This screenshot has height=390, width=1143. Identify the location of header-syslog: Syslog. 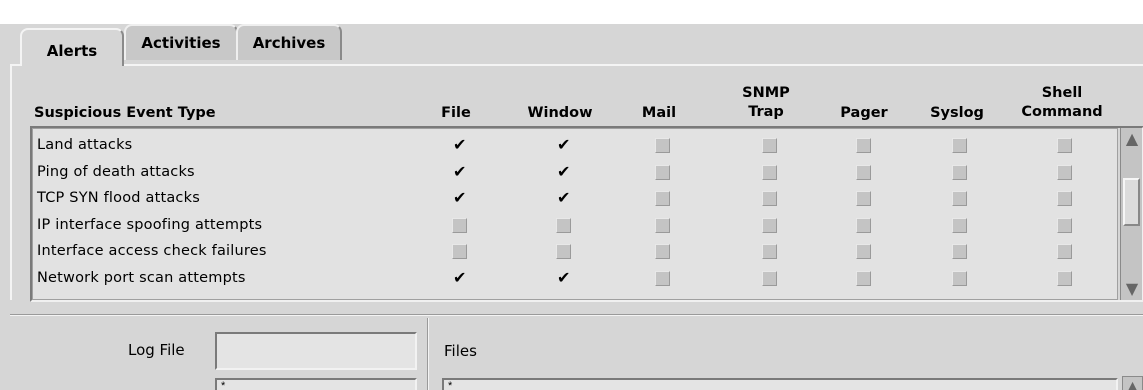
(957, 113).